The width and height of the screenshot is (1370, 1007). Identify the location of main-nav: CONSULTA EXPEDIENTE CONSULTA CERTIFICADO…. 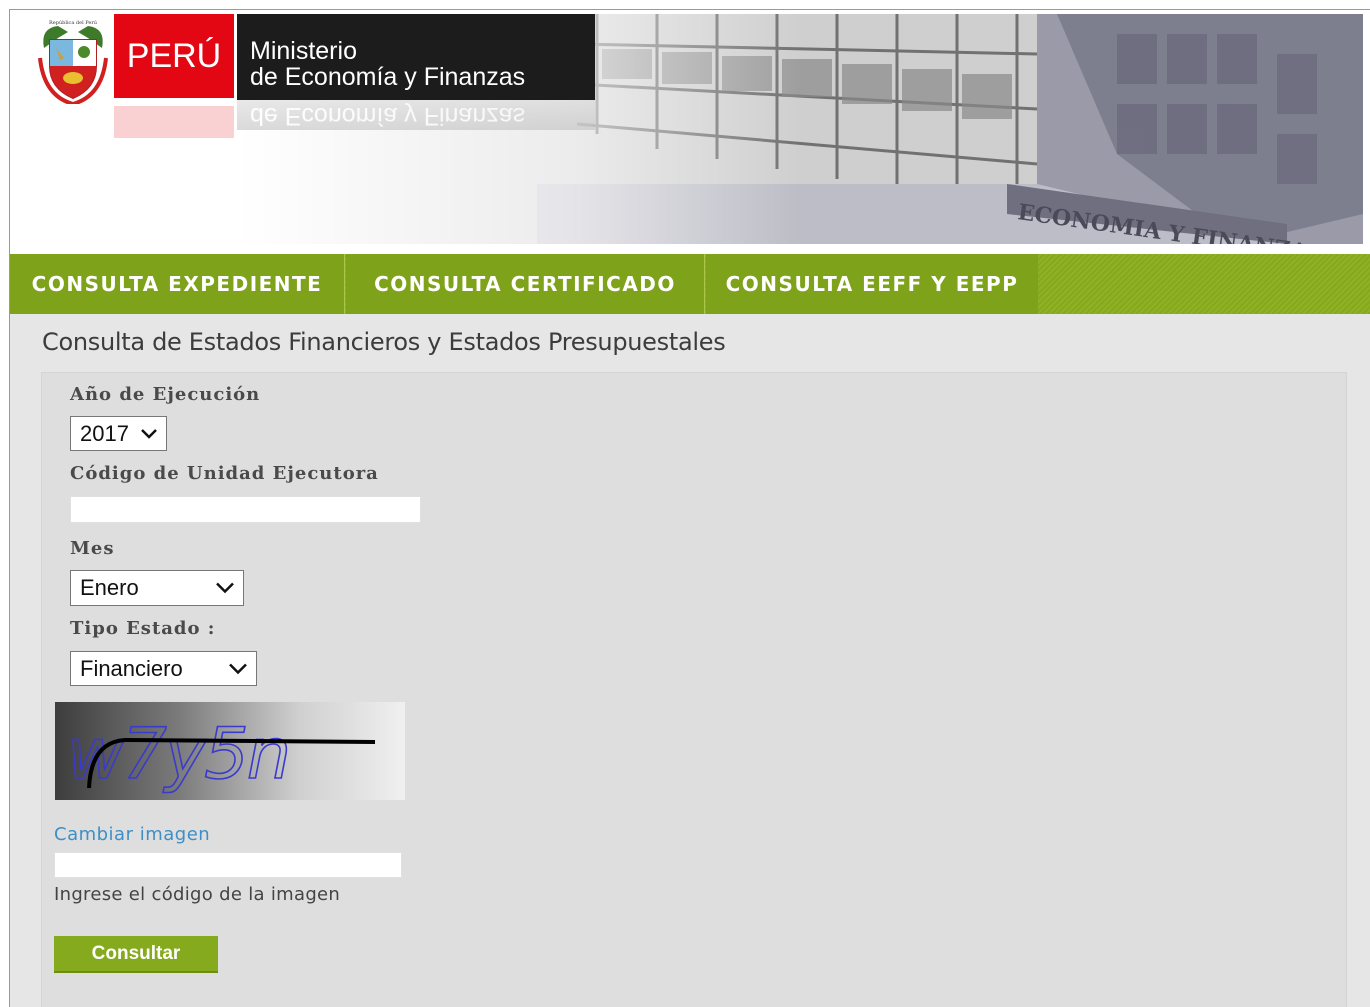
(690, 284).